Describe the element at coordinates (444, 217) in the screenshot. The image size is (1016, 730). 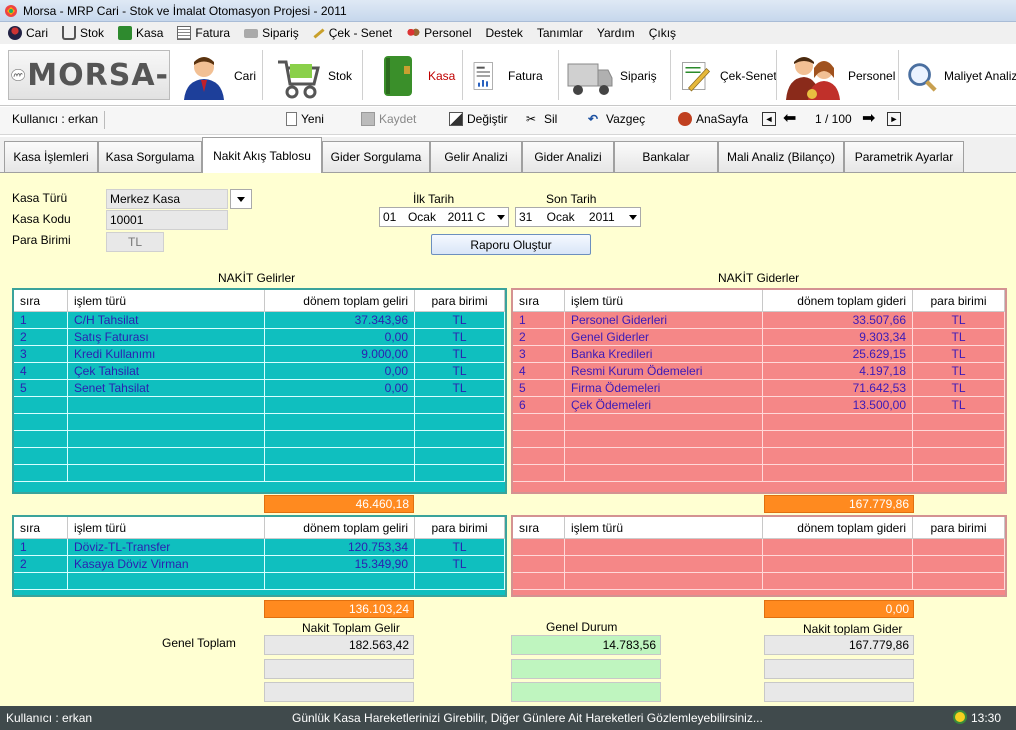
I see `ilk-tarih-picker: 01 Ocak 2011 C` at that location.